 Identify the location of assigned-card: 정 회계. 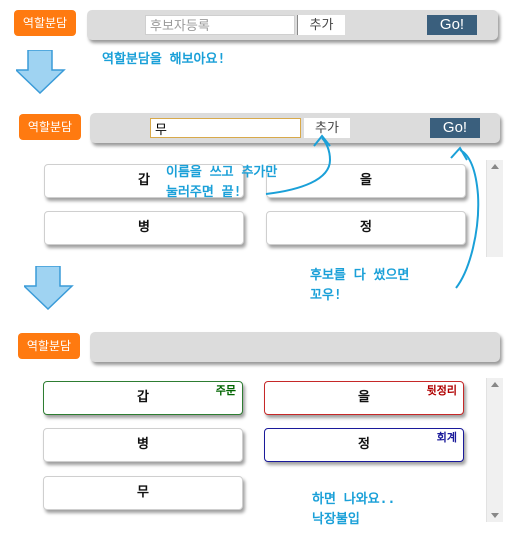
(364, 445).